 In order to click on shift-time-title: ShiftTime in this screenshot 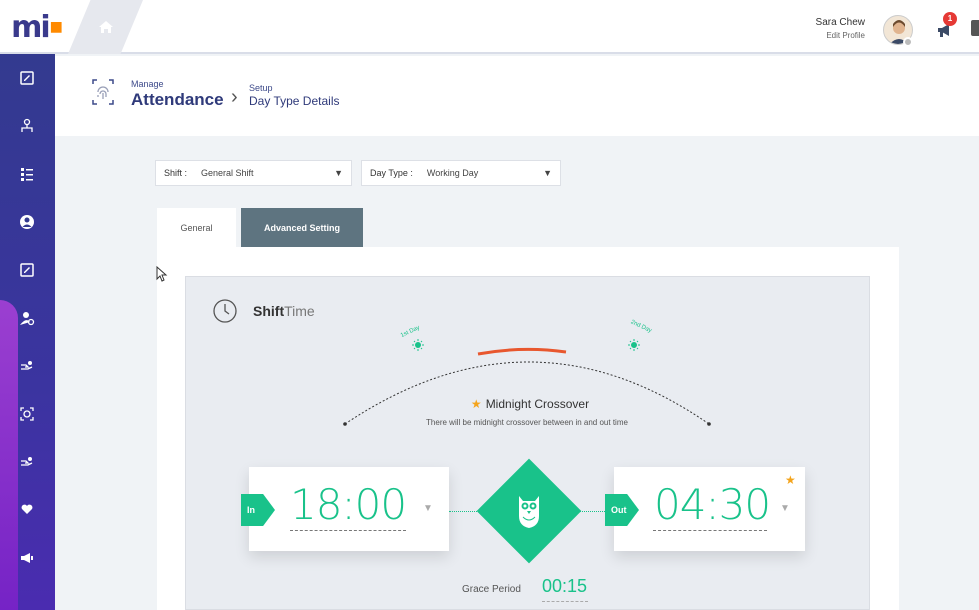, I will do `click(284, 311)`.